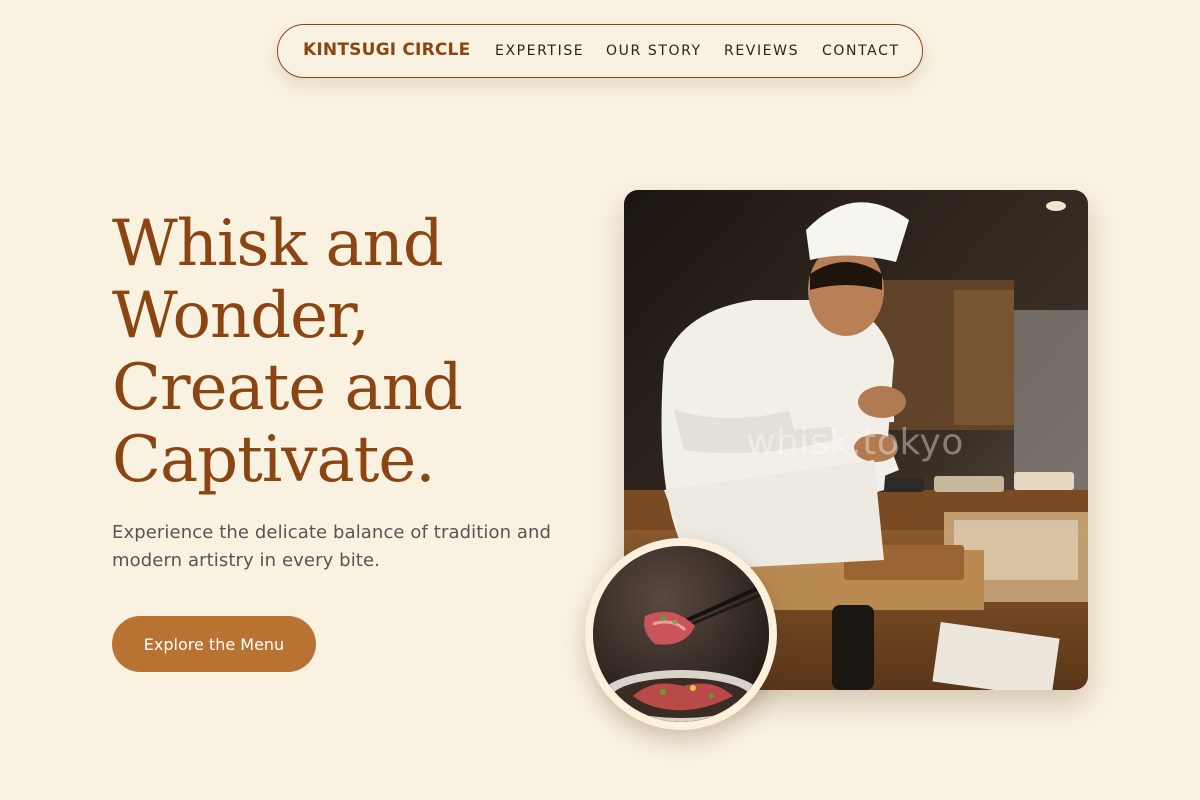  What do you see at coordinates (761, 51) in the screenshot?
I see `nav-link-reviews: REVIEWS` at bounding box center [761, 51].